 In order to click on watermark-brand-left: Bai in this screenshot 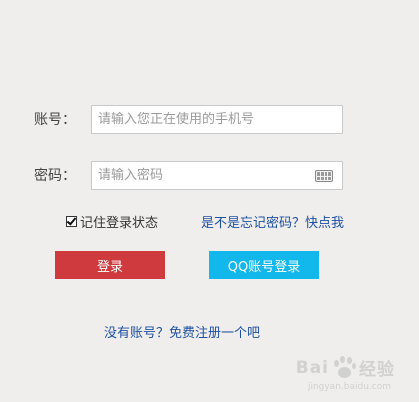, I will do `click(312, 367)`.